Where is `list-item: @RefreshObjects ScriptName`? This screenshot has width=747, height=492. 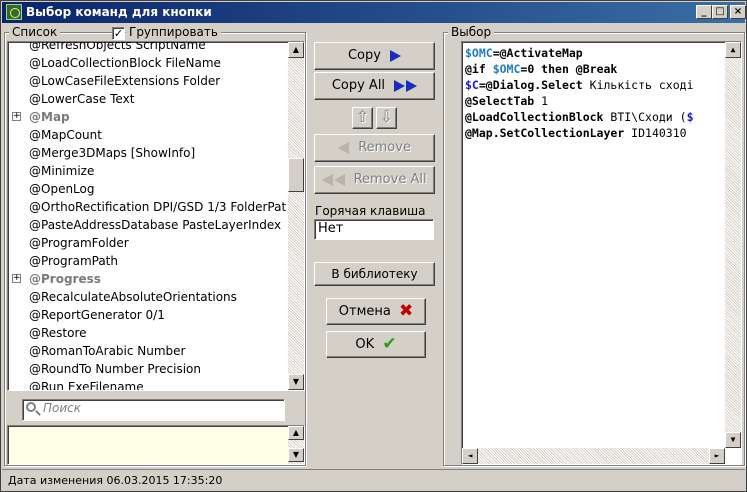 list-item: @RefreshObjects ScriptName is located at coordinates (117, 48).